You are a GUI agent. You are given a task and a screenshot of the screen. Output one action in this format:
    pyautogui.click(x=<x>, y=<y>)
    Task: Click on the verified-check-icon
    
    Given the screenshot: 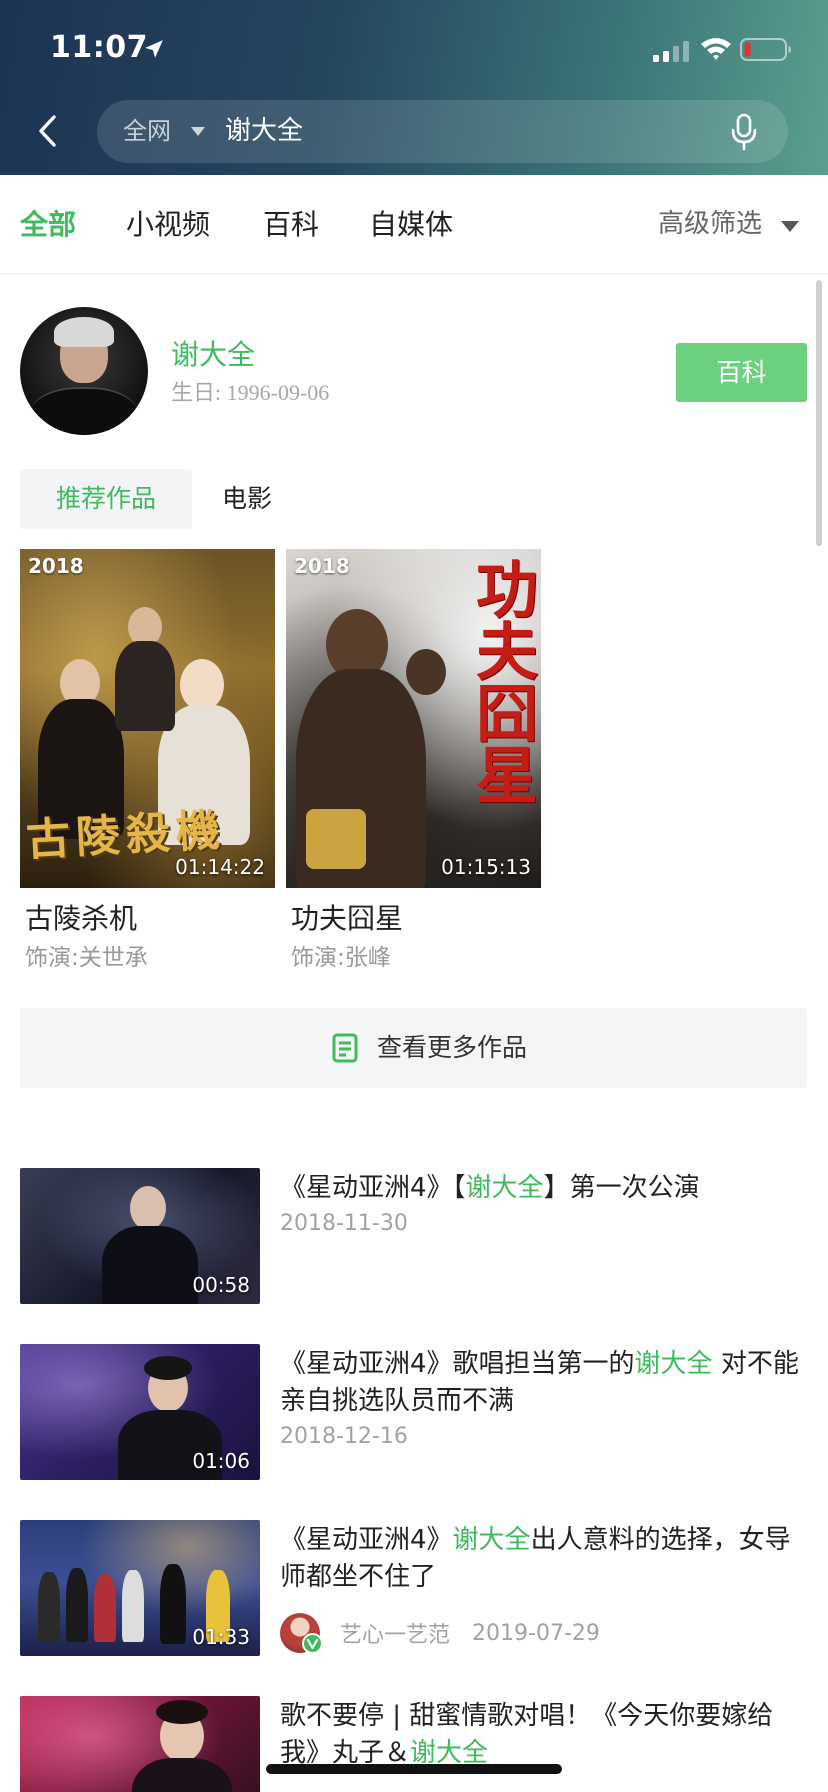 What is the action you would take?
    pyautogui.click(x=312, y=1644)
    